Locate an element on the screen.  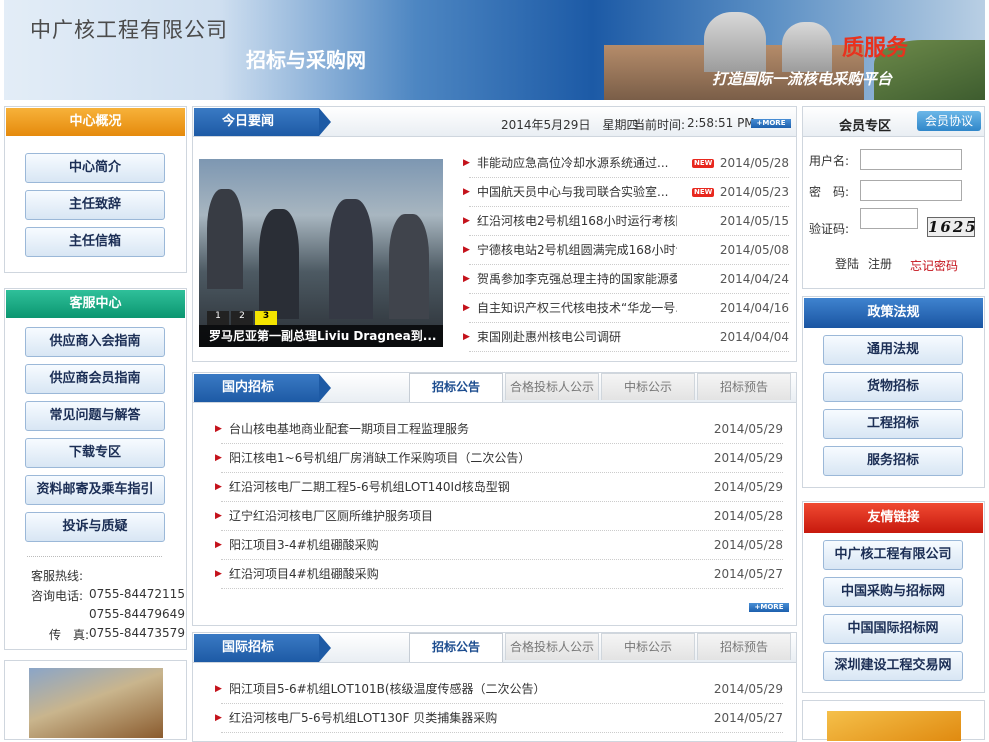
list-item: ▶ 非能动应急高位冷却水源系统通过... NEW 2014/05/28 is located at coordinates (626, 163).